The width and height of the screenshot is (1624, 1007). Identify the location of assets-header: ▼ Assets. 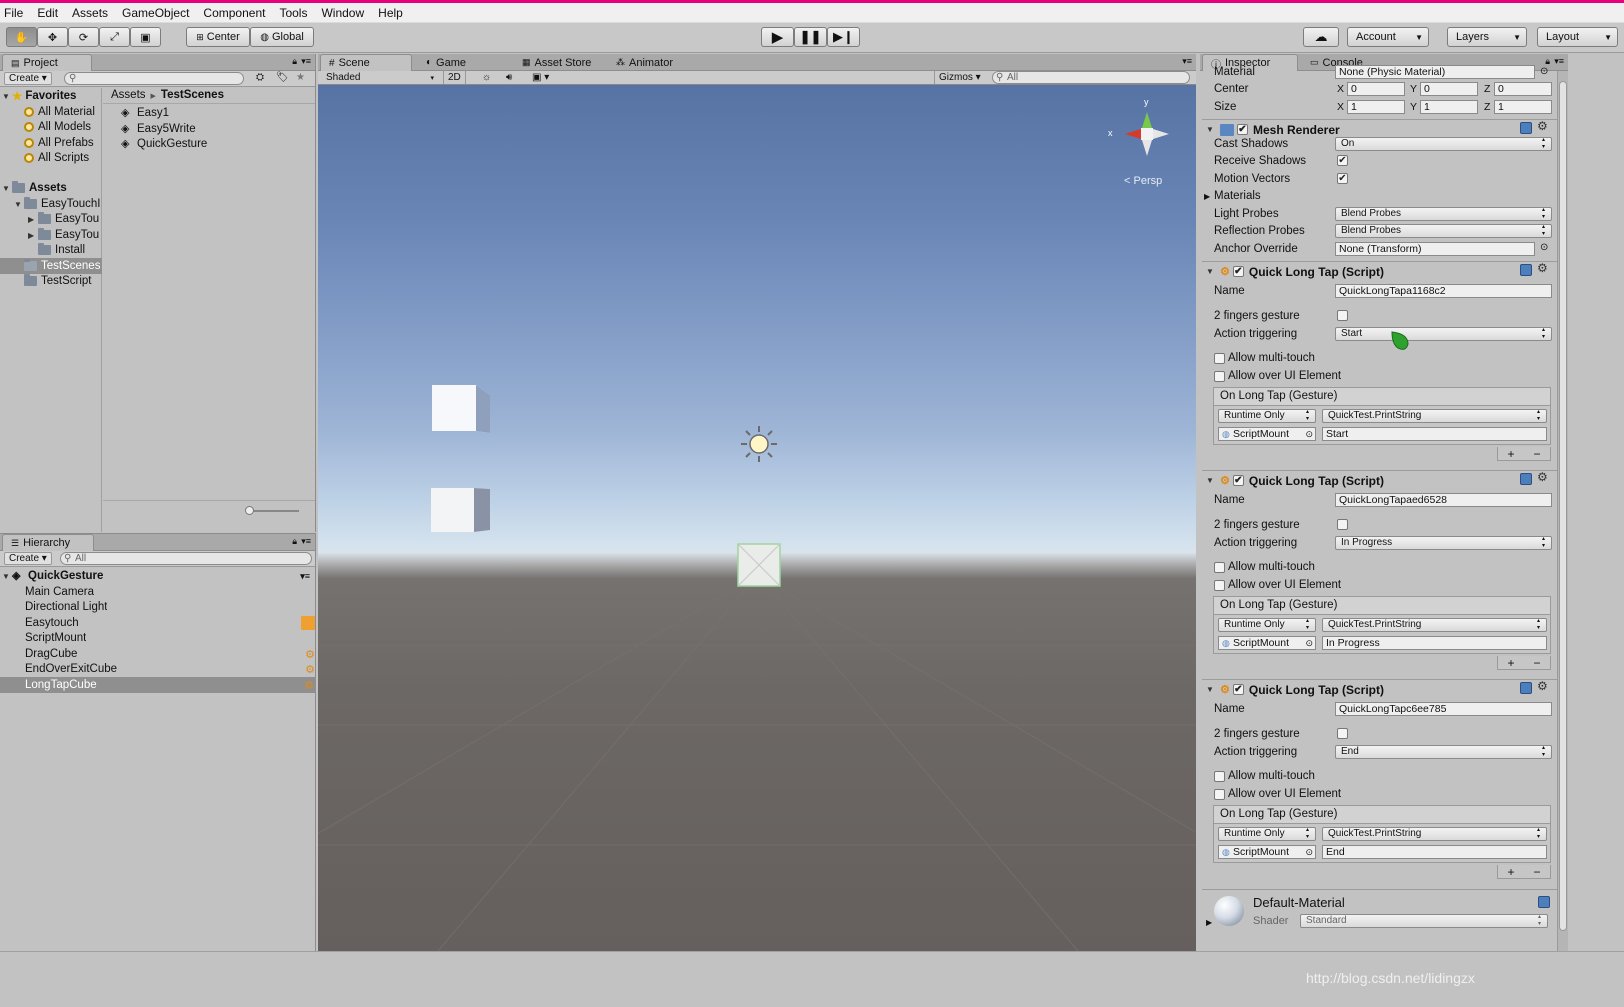
(34, 188).